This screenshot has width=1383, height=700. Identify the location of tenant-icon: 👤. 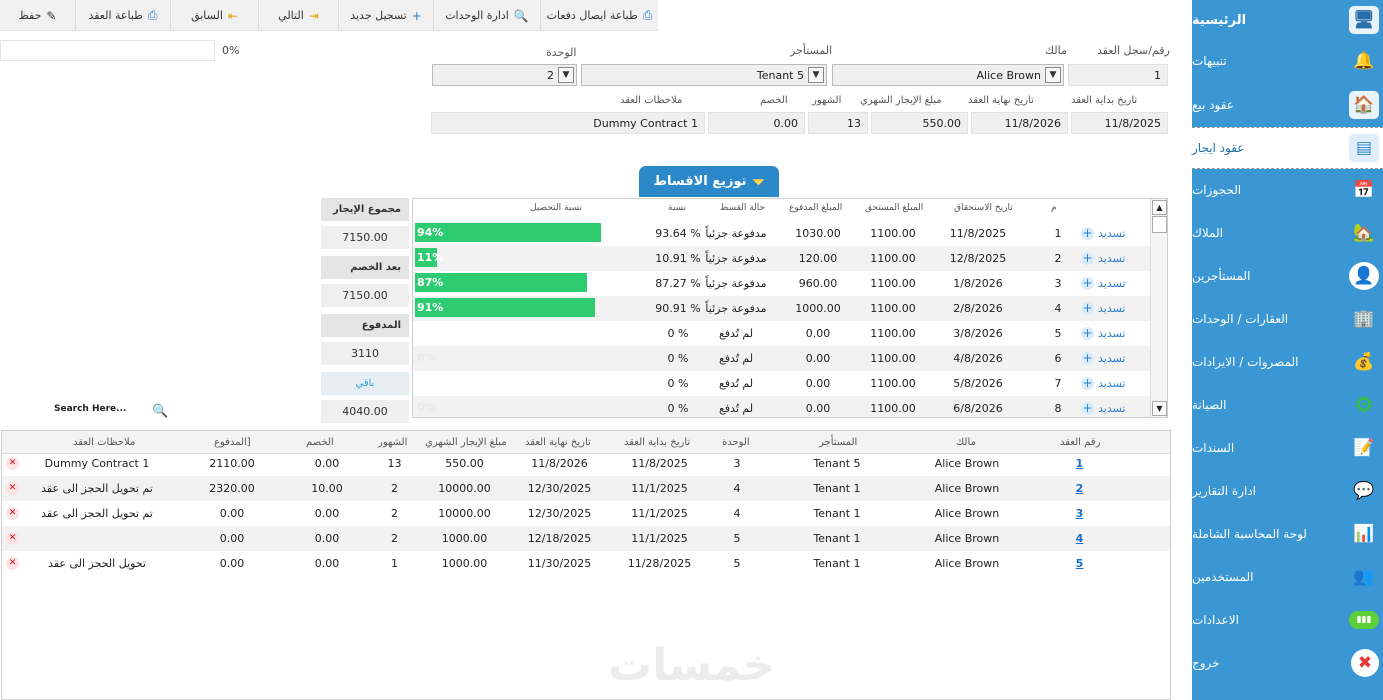
(1364, 276).